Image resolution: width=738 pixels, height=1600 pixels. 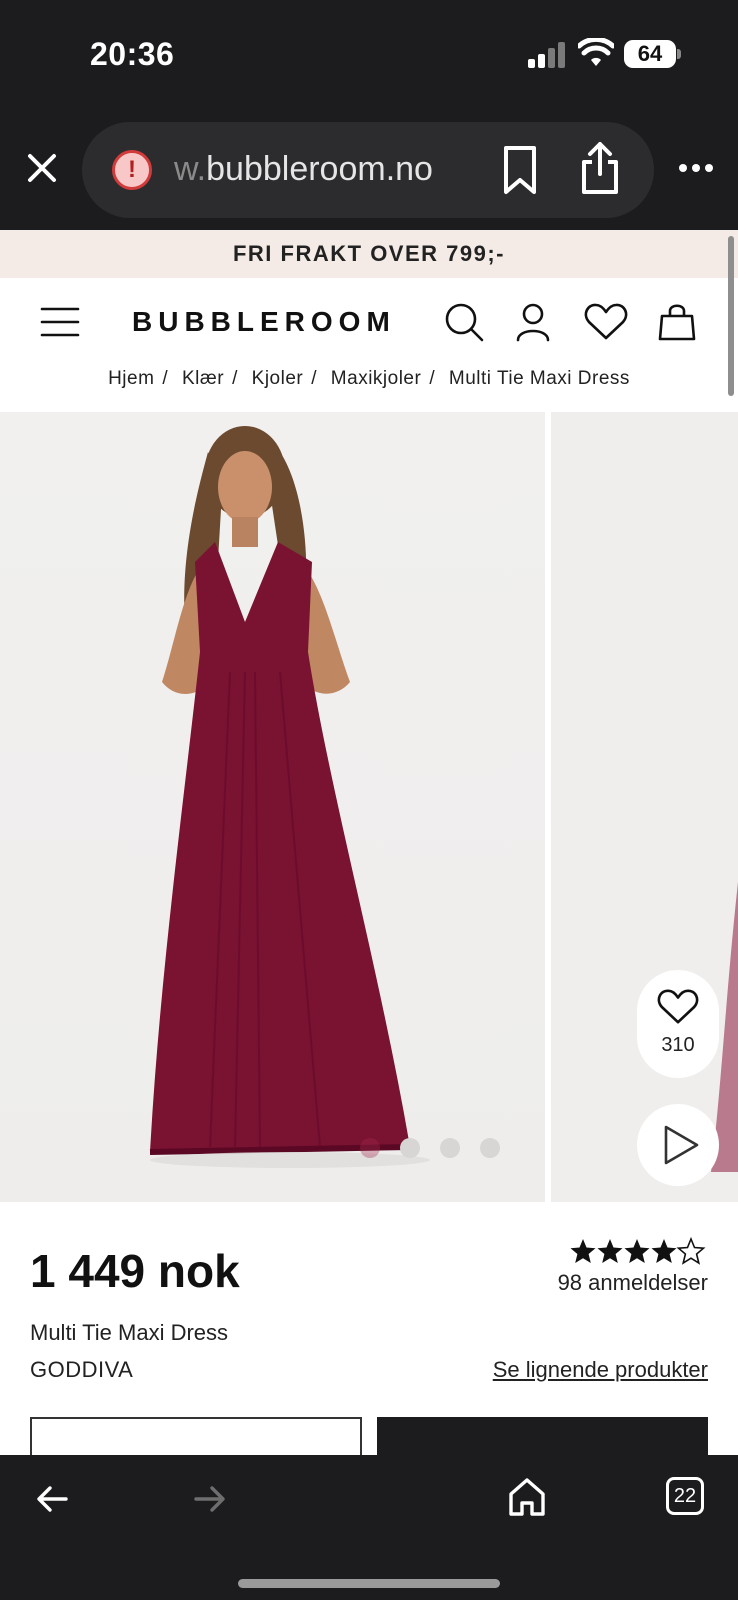 What do you see at coordinates (278, 378) in the screenshot?
I see `breadcrumb-dresses: Kjoler` at bounding box center [278, 378].